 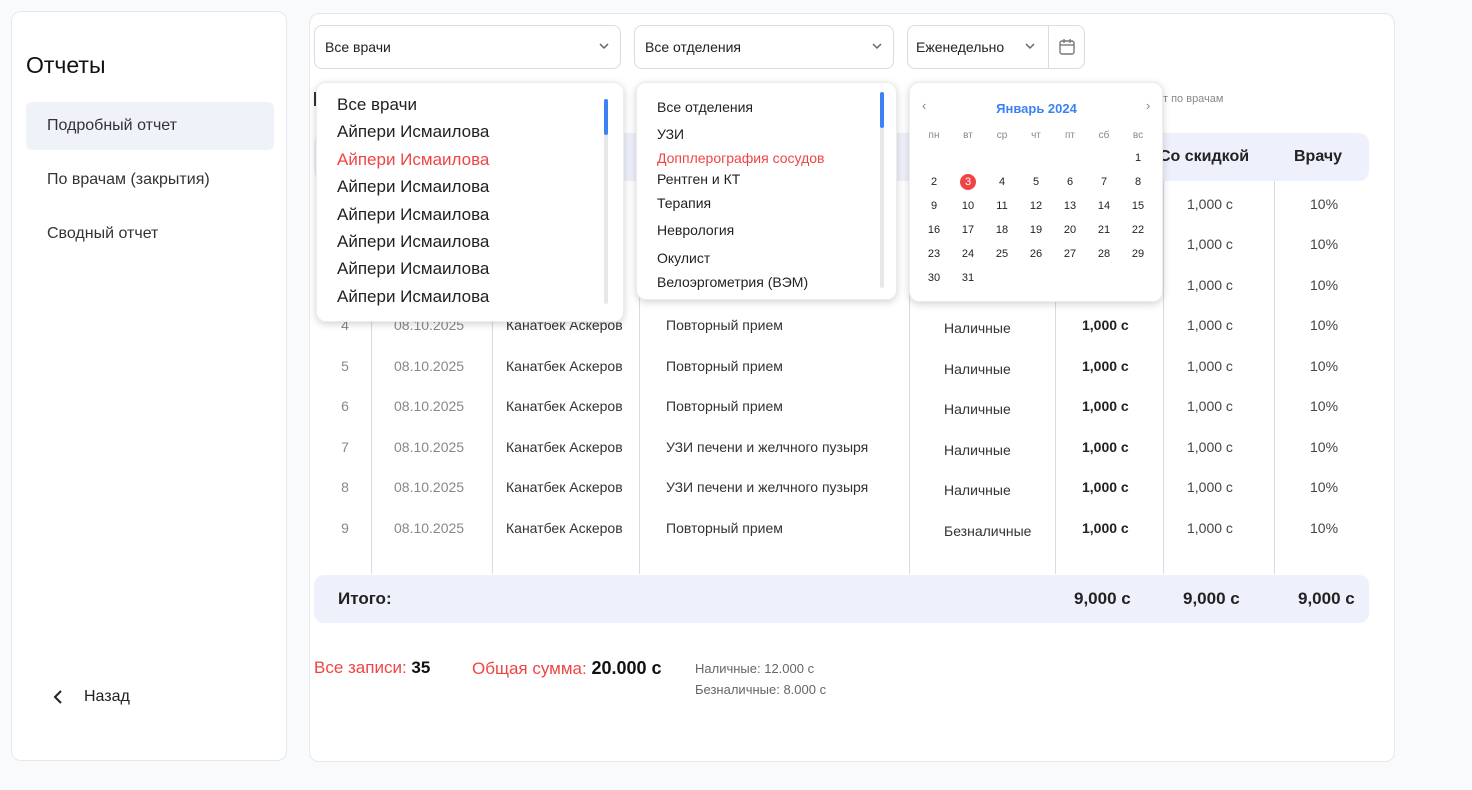 I want to click on calendar-day: 1, so click(x=1138, y=158).